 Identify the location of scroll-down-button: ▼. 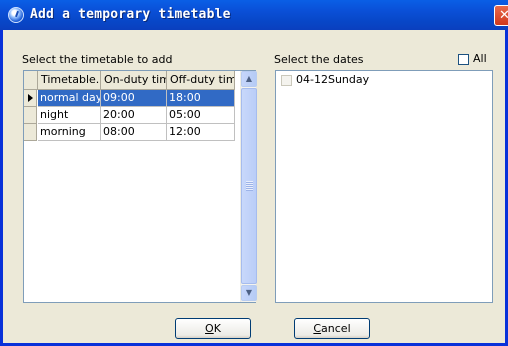
(249, 293).